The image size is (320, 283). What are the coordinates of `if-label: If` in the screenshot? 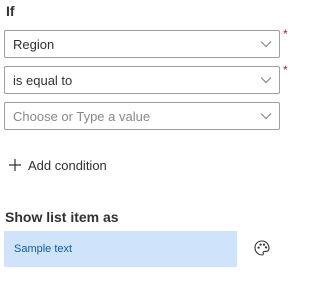 It's located at (10, 11).